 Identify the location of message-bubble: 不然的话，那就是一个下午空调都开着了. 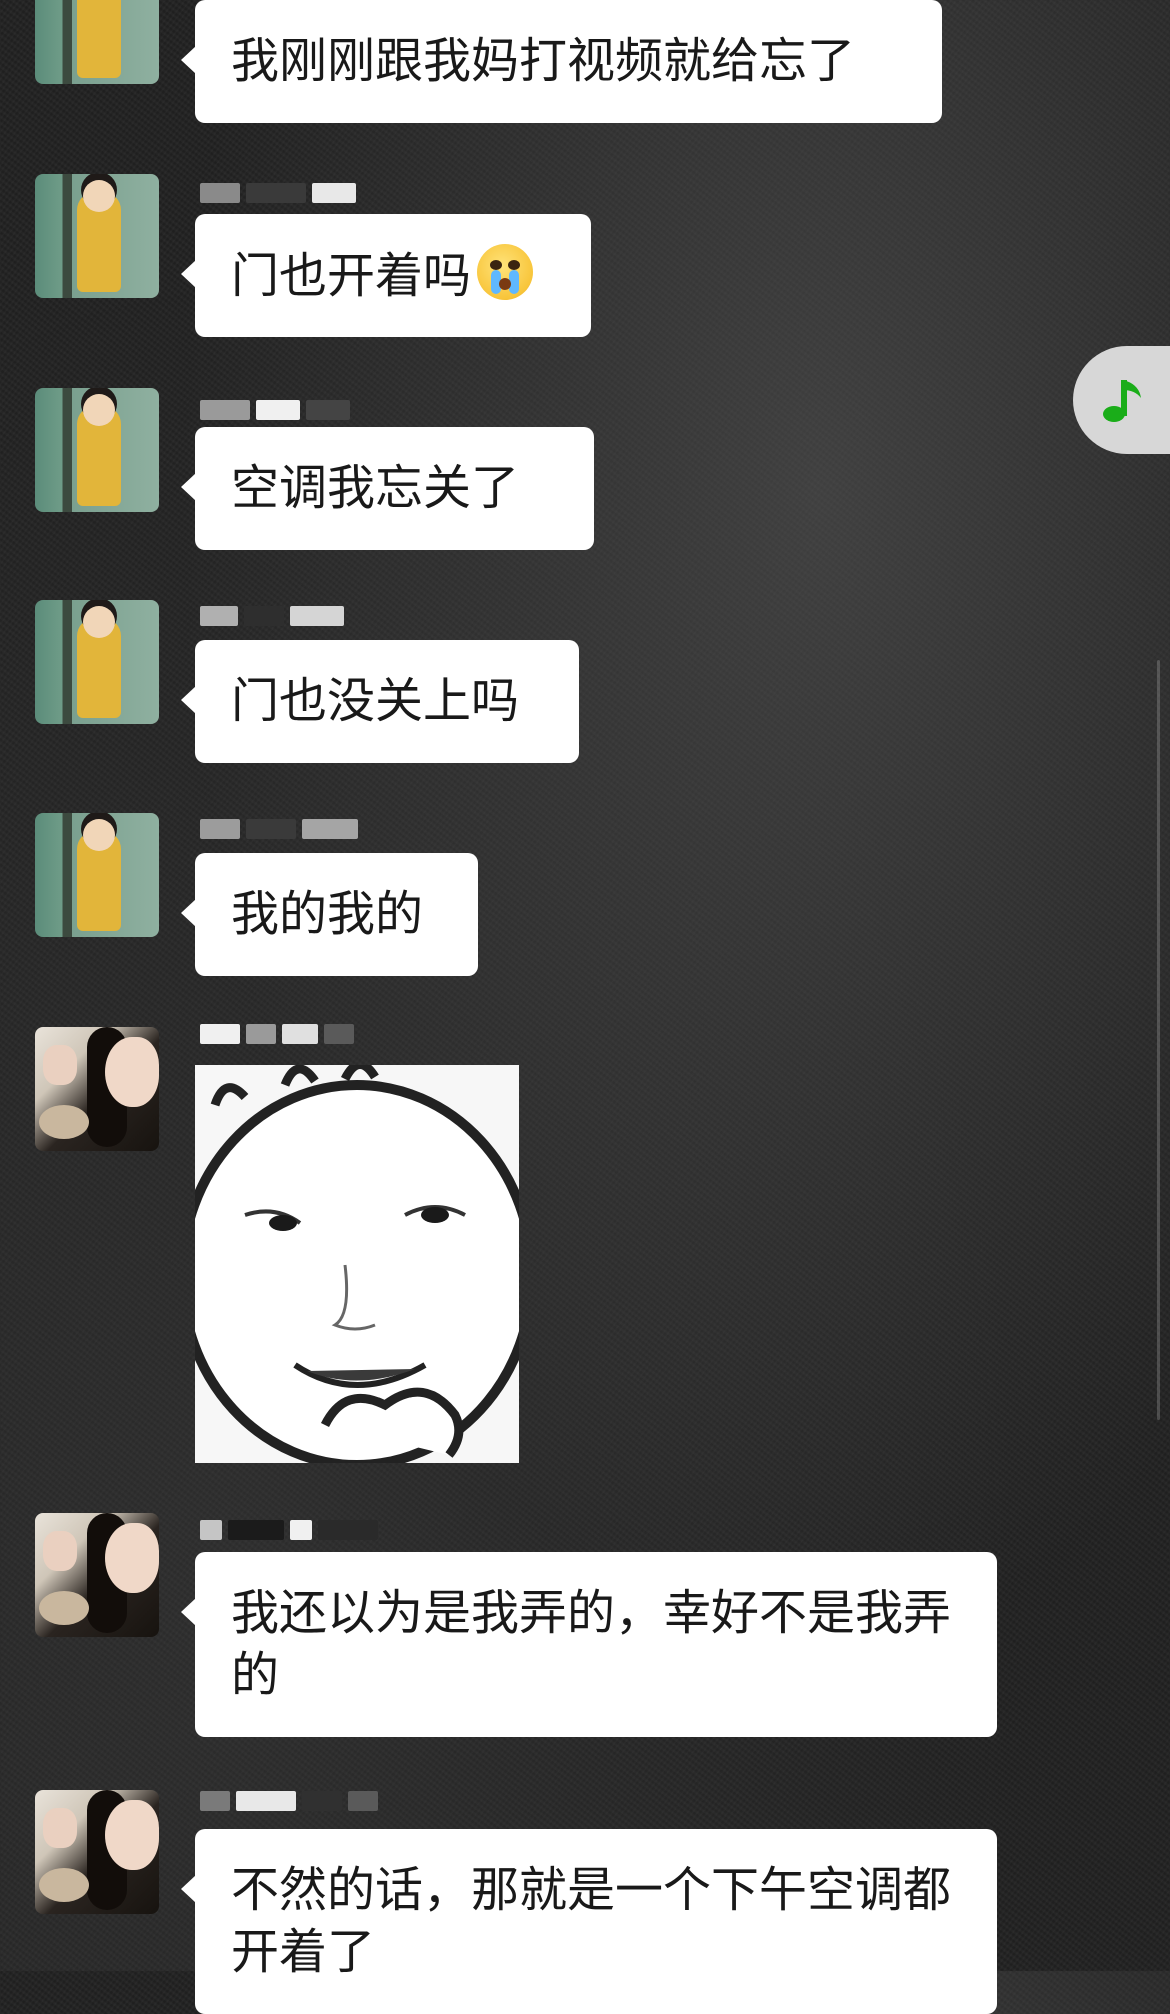
(589, 1921).